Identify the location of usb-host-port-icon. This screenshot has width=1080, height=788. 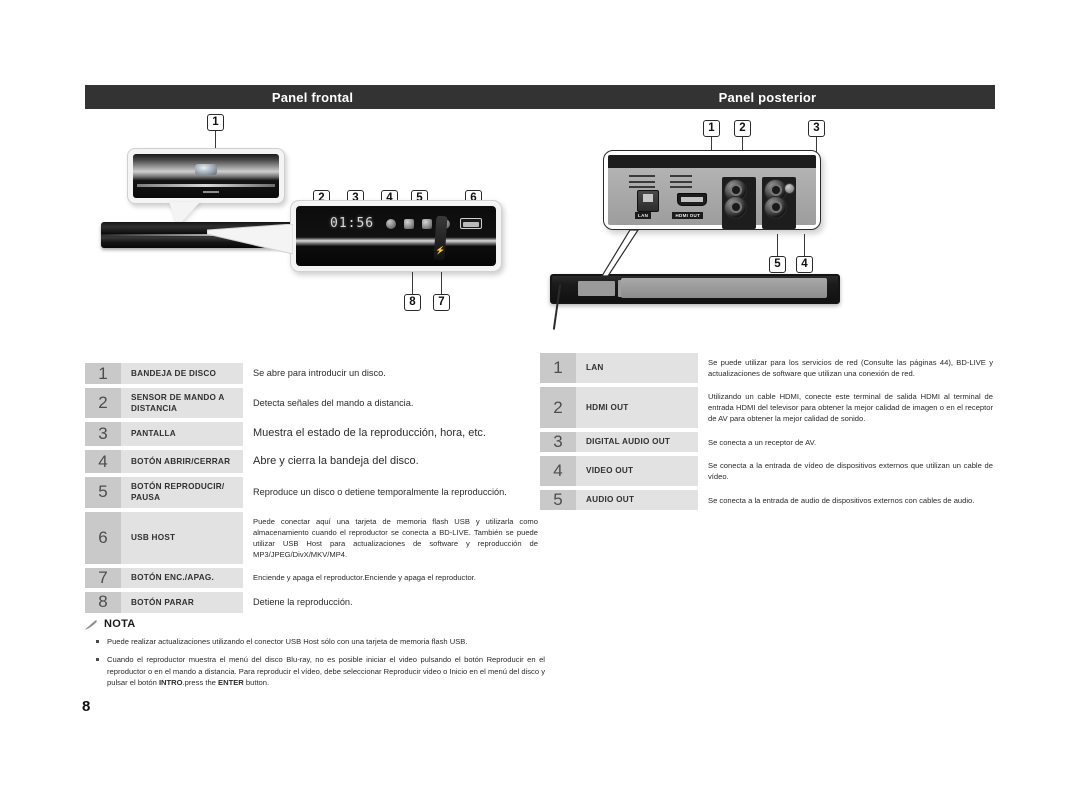
(471, 223).